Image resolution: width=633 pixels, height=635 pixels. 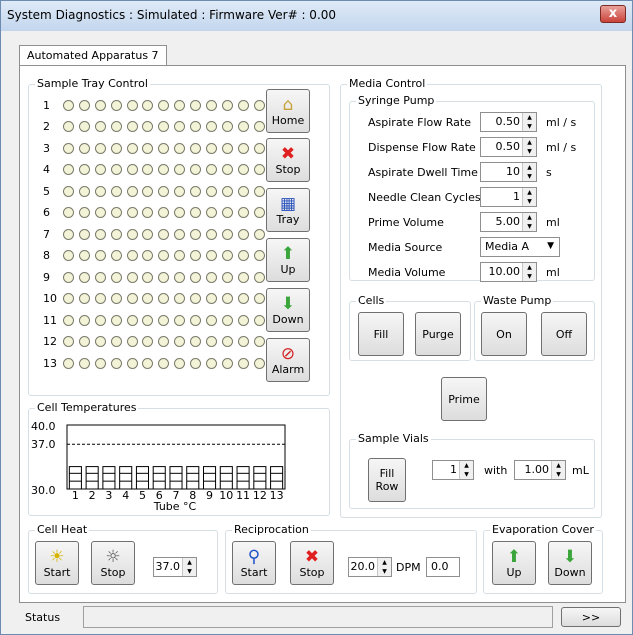 What do you see at coordinates (57, 563) in the screenshot?
I see `heat-start-button: ☀ Start` at bounding box center [57, 563].